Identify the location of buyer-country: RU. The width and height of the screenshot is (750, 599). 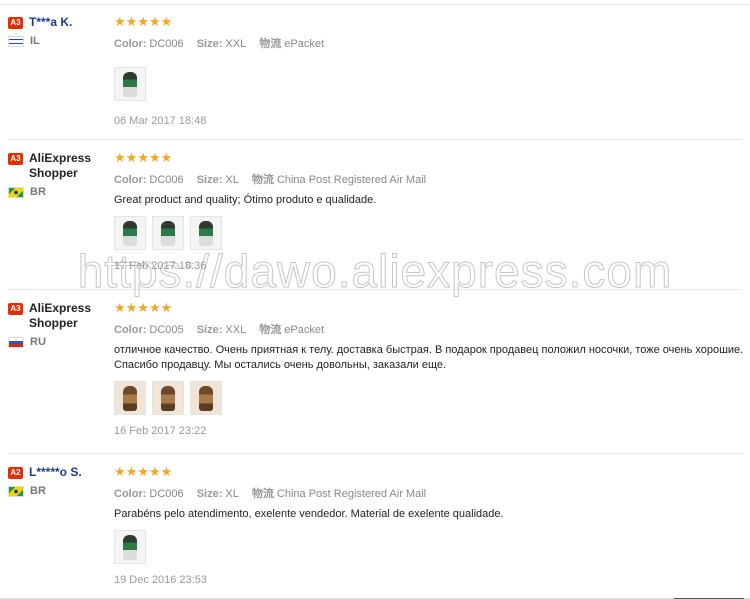
(60, 342).